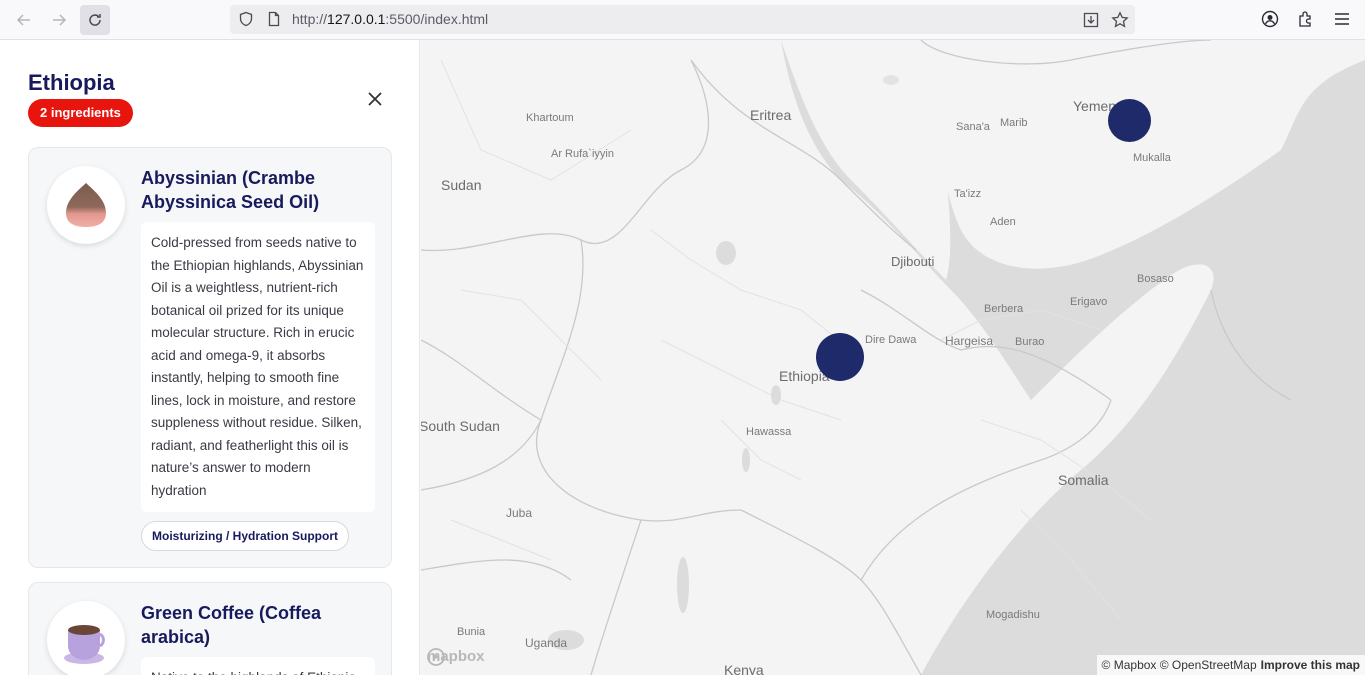 The height and width of the screenshot is (675, 1365). Describe the element at coordinates (1342, 19) in the screenshot. I see `menu-icon` at that location.